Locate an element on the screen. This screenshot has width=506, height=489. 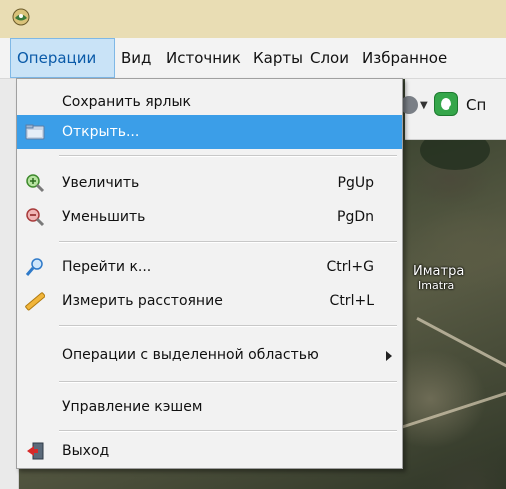
map-city-label: Иматра is located at coordinates (439, 271).